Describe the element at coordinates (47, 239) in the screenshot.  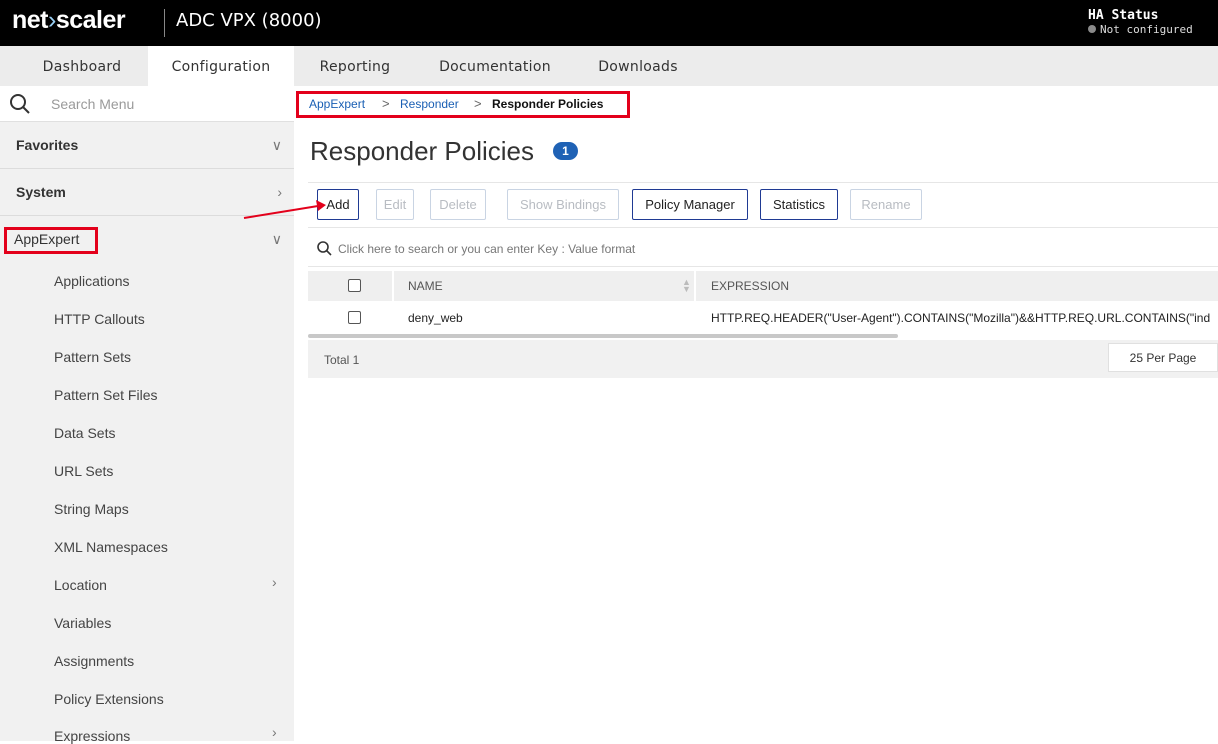
I see `sidebar-section-label: AppExpert` at that location.